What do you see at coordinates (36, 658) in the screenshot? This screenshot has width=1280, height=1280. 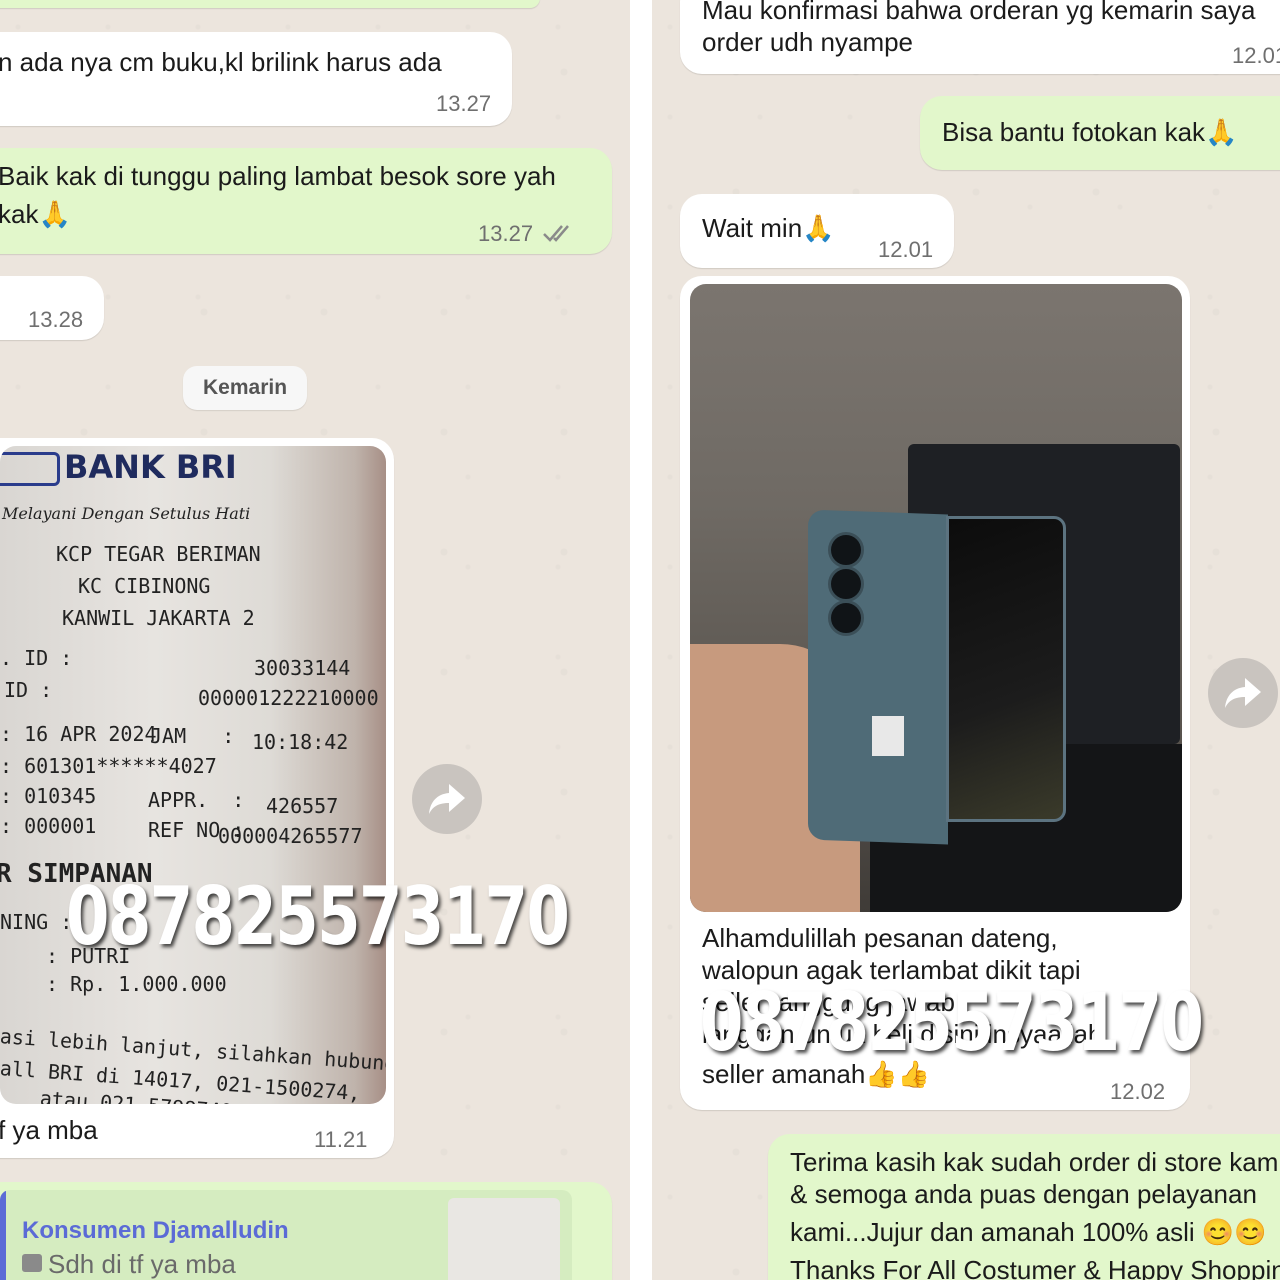 I see `receipt-label: . ID :` at bounding box center [36, 658].